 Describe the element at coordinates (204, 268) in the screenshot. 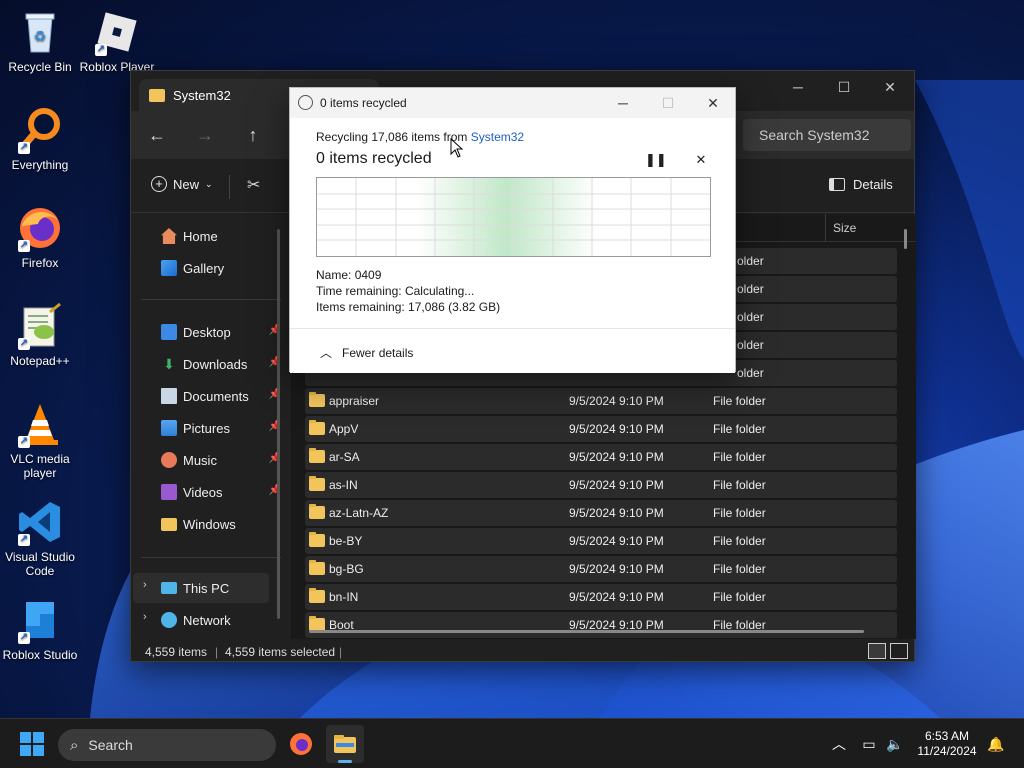

I see `sidebar-label: Gallery` at that location.